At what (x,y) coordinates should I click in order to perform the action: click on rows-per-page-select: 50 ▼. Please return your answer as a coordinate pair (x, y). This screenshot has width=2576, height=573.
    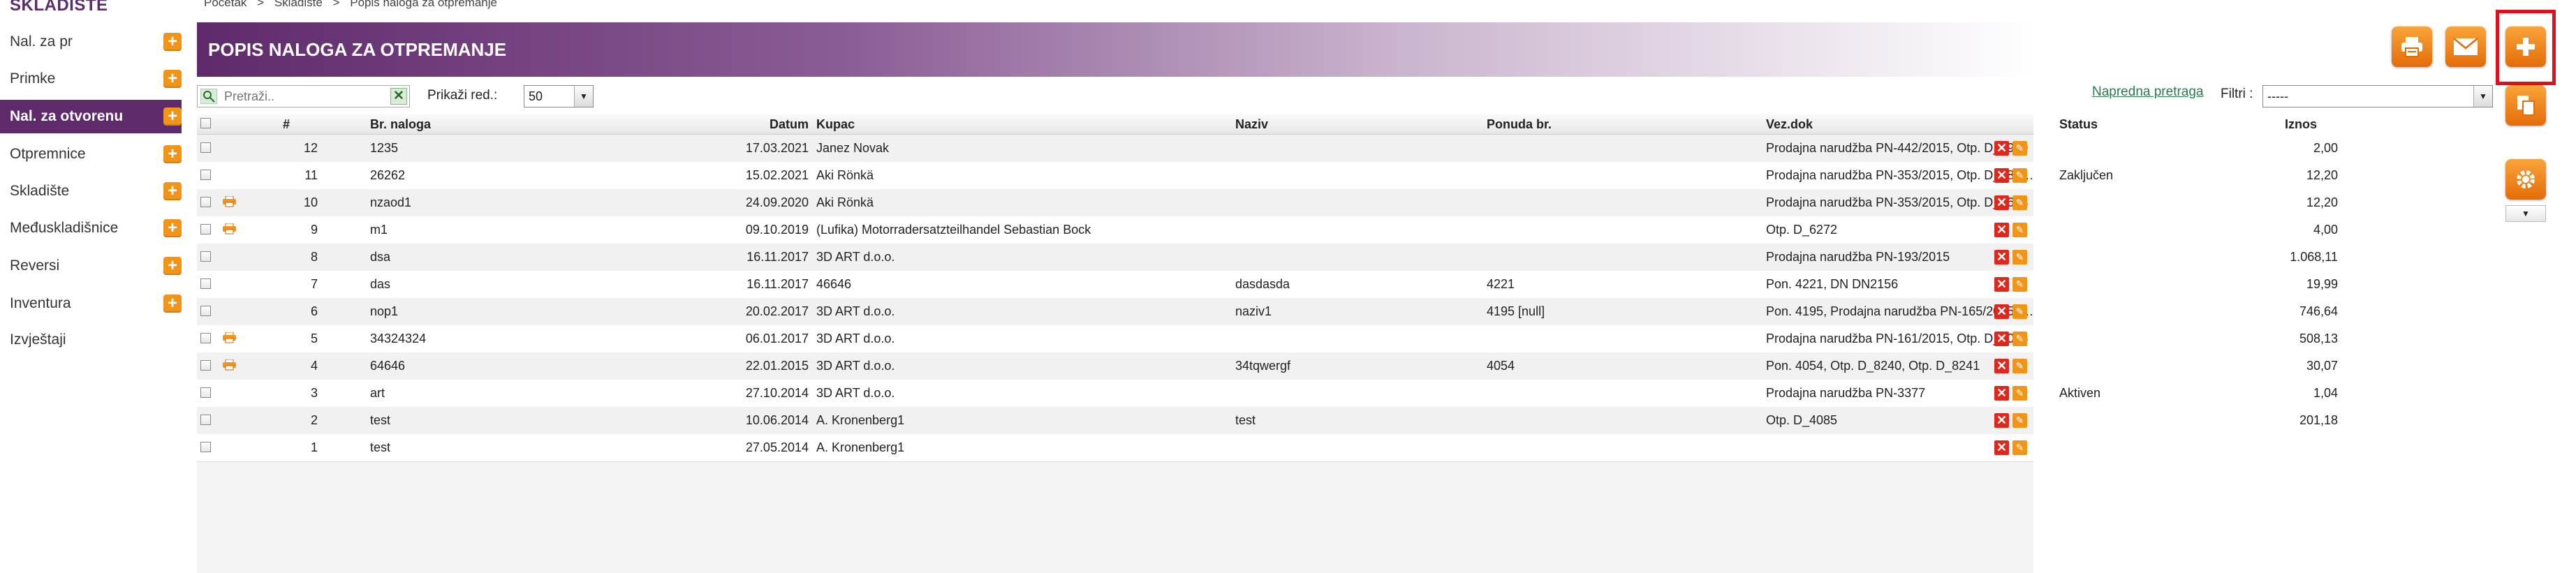
    Looking at the image, I should click on (559, 96).